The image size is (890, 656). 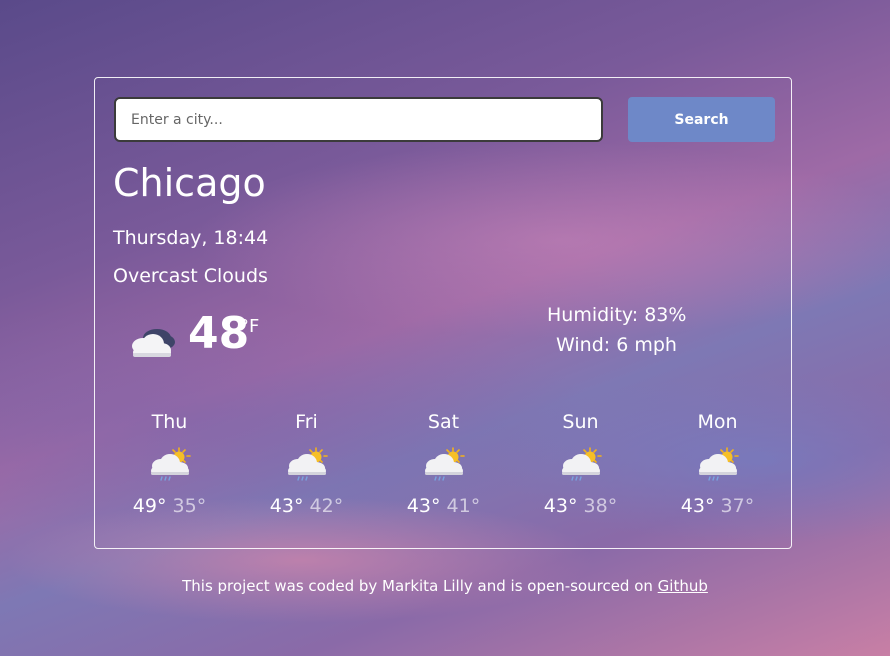 What do you see at coordinates (580, 422) in the screenshot?
I see `forecast-day-name: Sun` at bounding box center [580, 422].